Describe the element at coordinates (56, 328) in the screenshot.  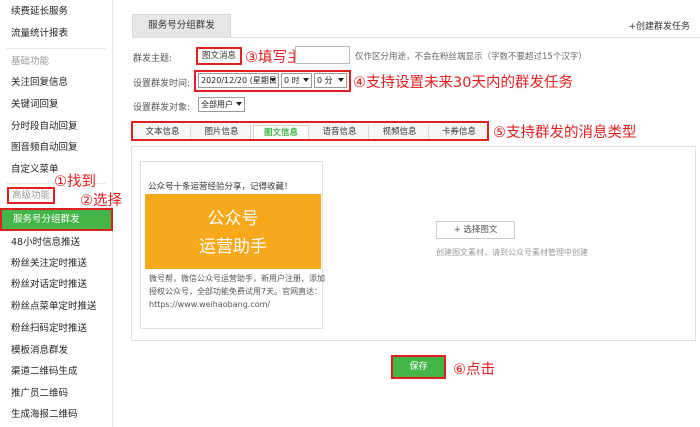
I see `sidebar-item-scan-timed-push: 粉丝扫码定时推送` at that location.